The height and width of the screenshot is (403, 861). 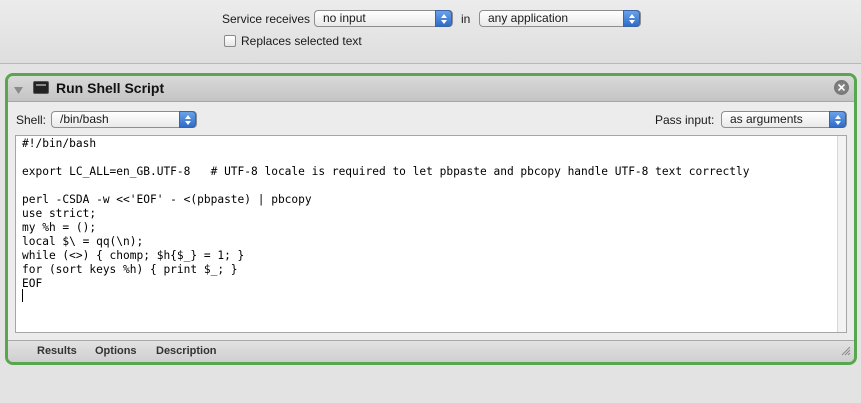 What do you see at coordinates (31, 120) in the screenshot?
I see `shell-label: Shell:` at bounding box center [31, 120].